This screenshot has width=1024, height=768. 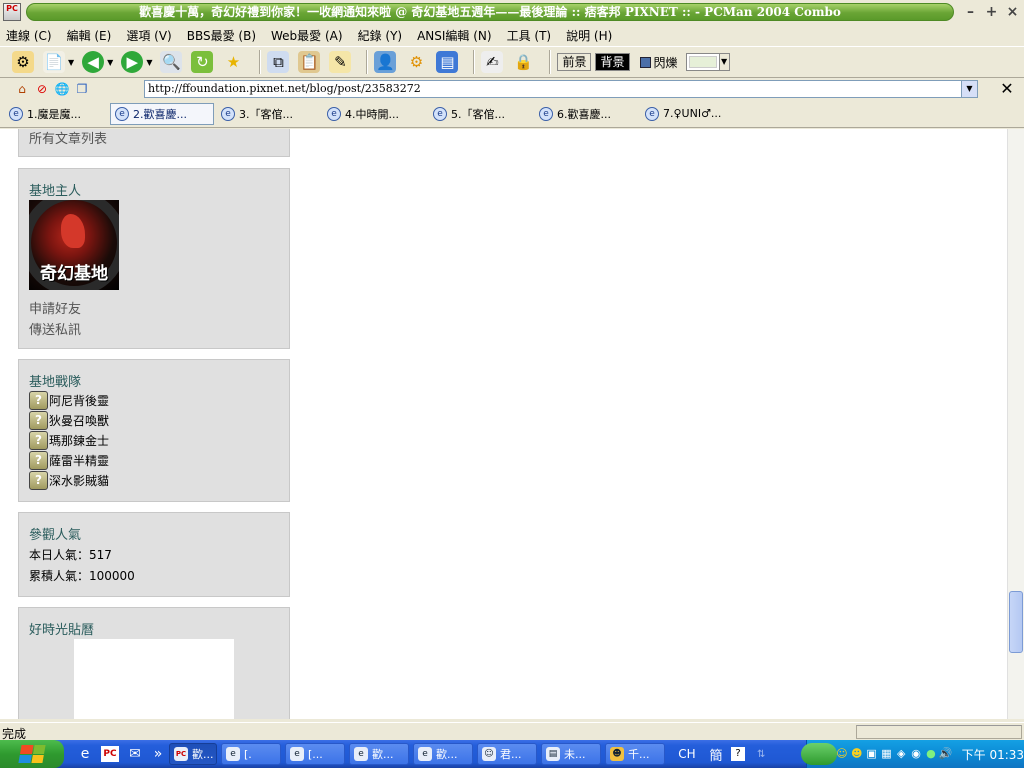 What do you see at coordinates (55, 328) in the screenshot?
I see `send-message-link: 傳送私訊` at bounding box center [55, 328].